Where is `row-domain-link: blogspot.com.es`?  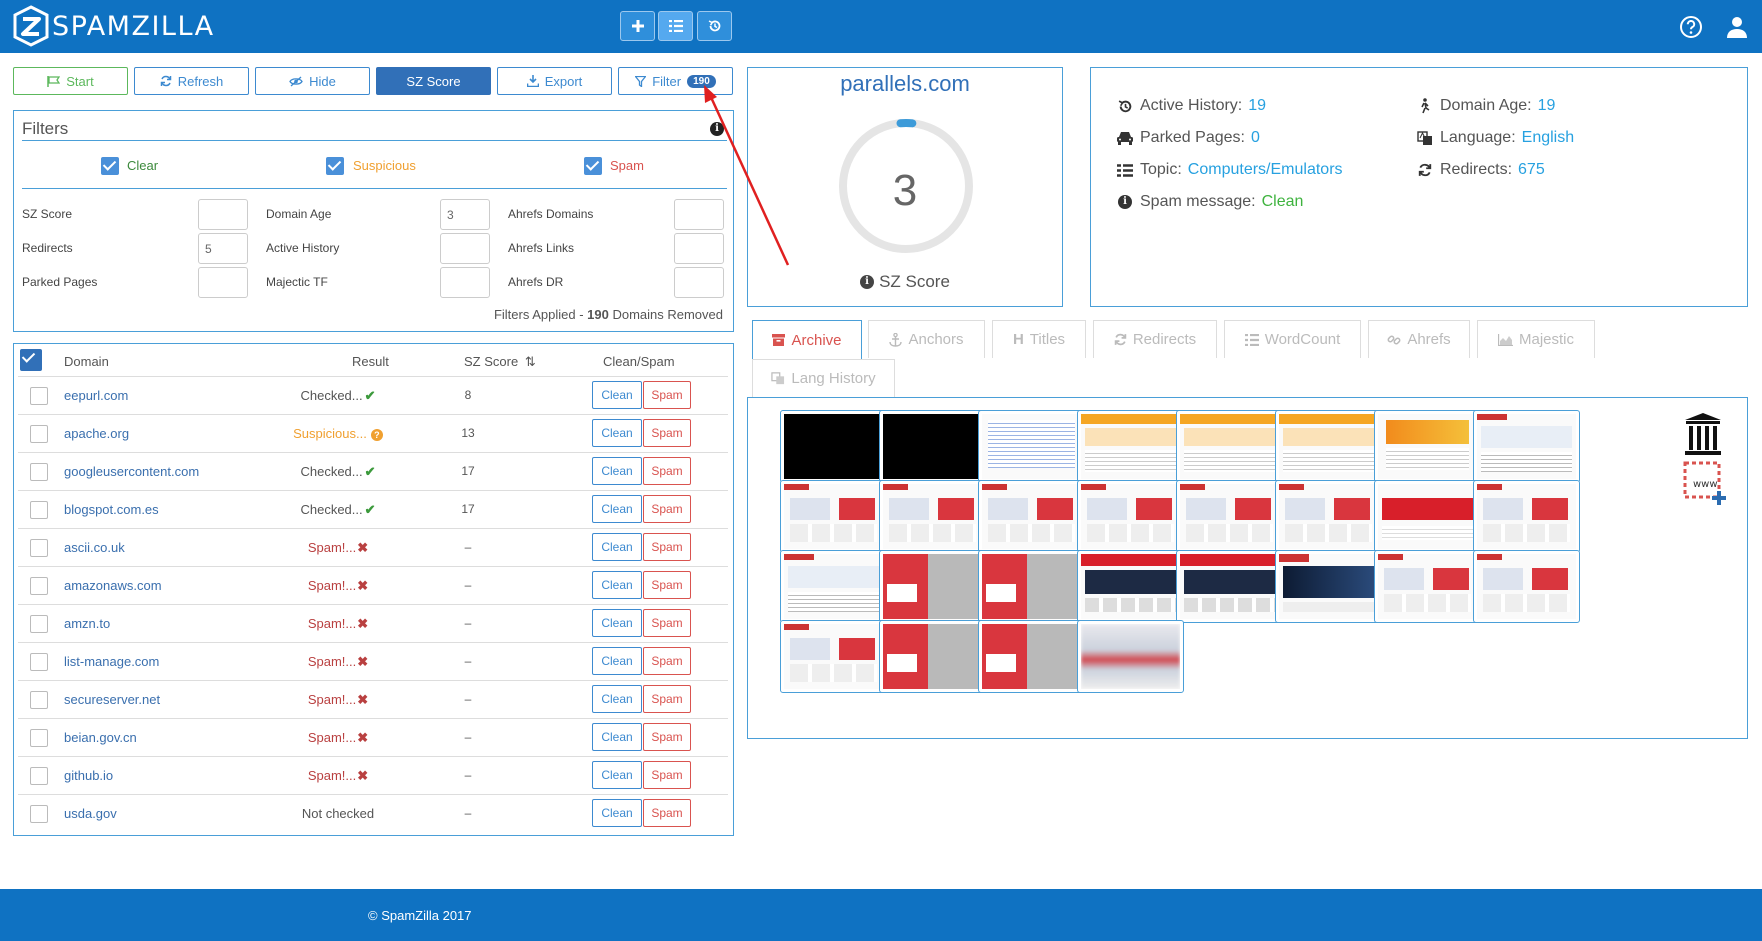 row-domain-link: blogspot.com.es is located at coordinates (111, 509).